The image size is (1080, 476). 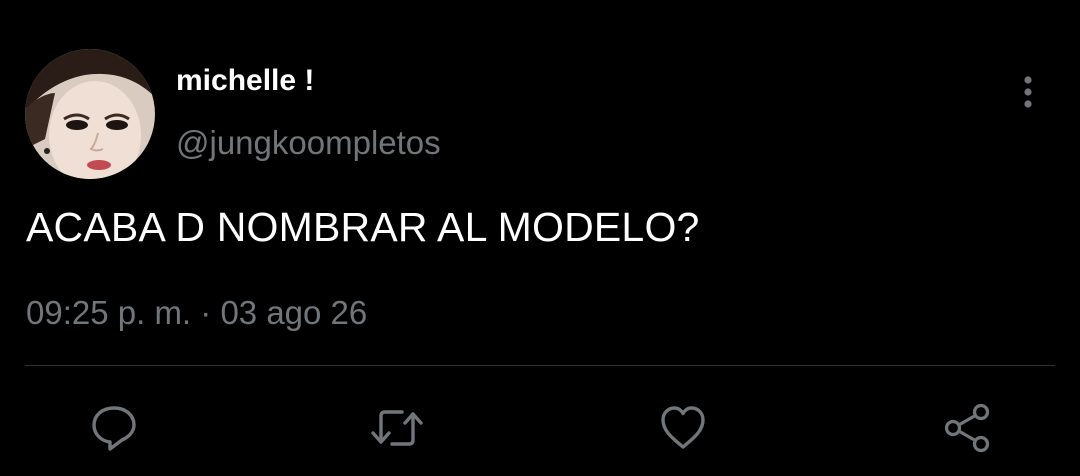 I want to click on avatar, so click(x=90, y=114).